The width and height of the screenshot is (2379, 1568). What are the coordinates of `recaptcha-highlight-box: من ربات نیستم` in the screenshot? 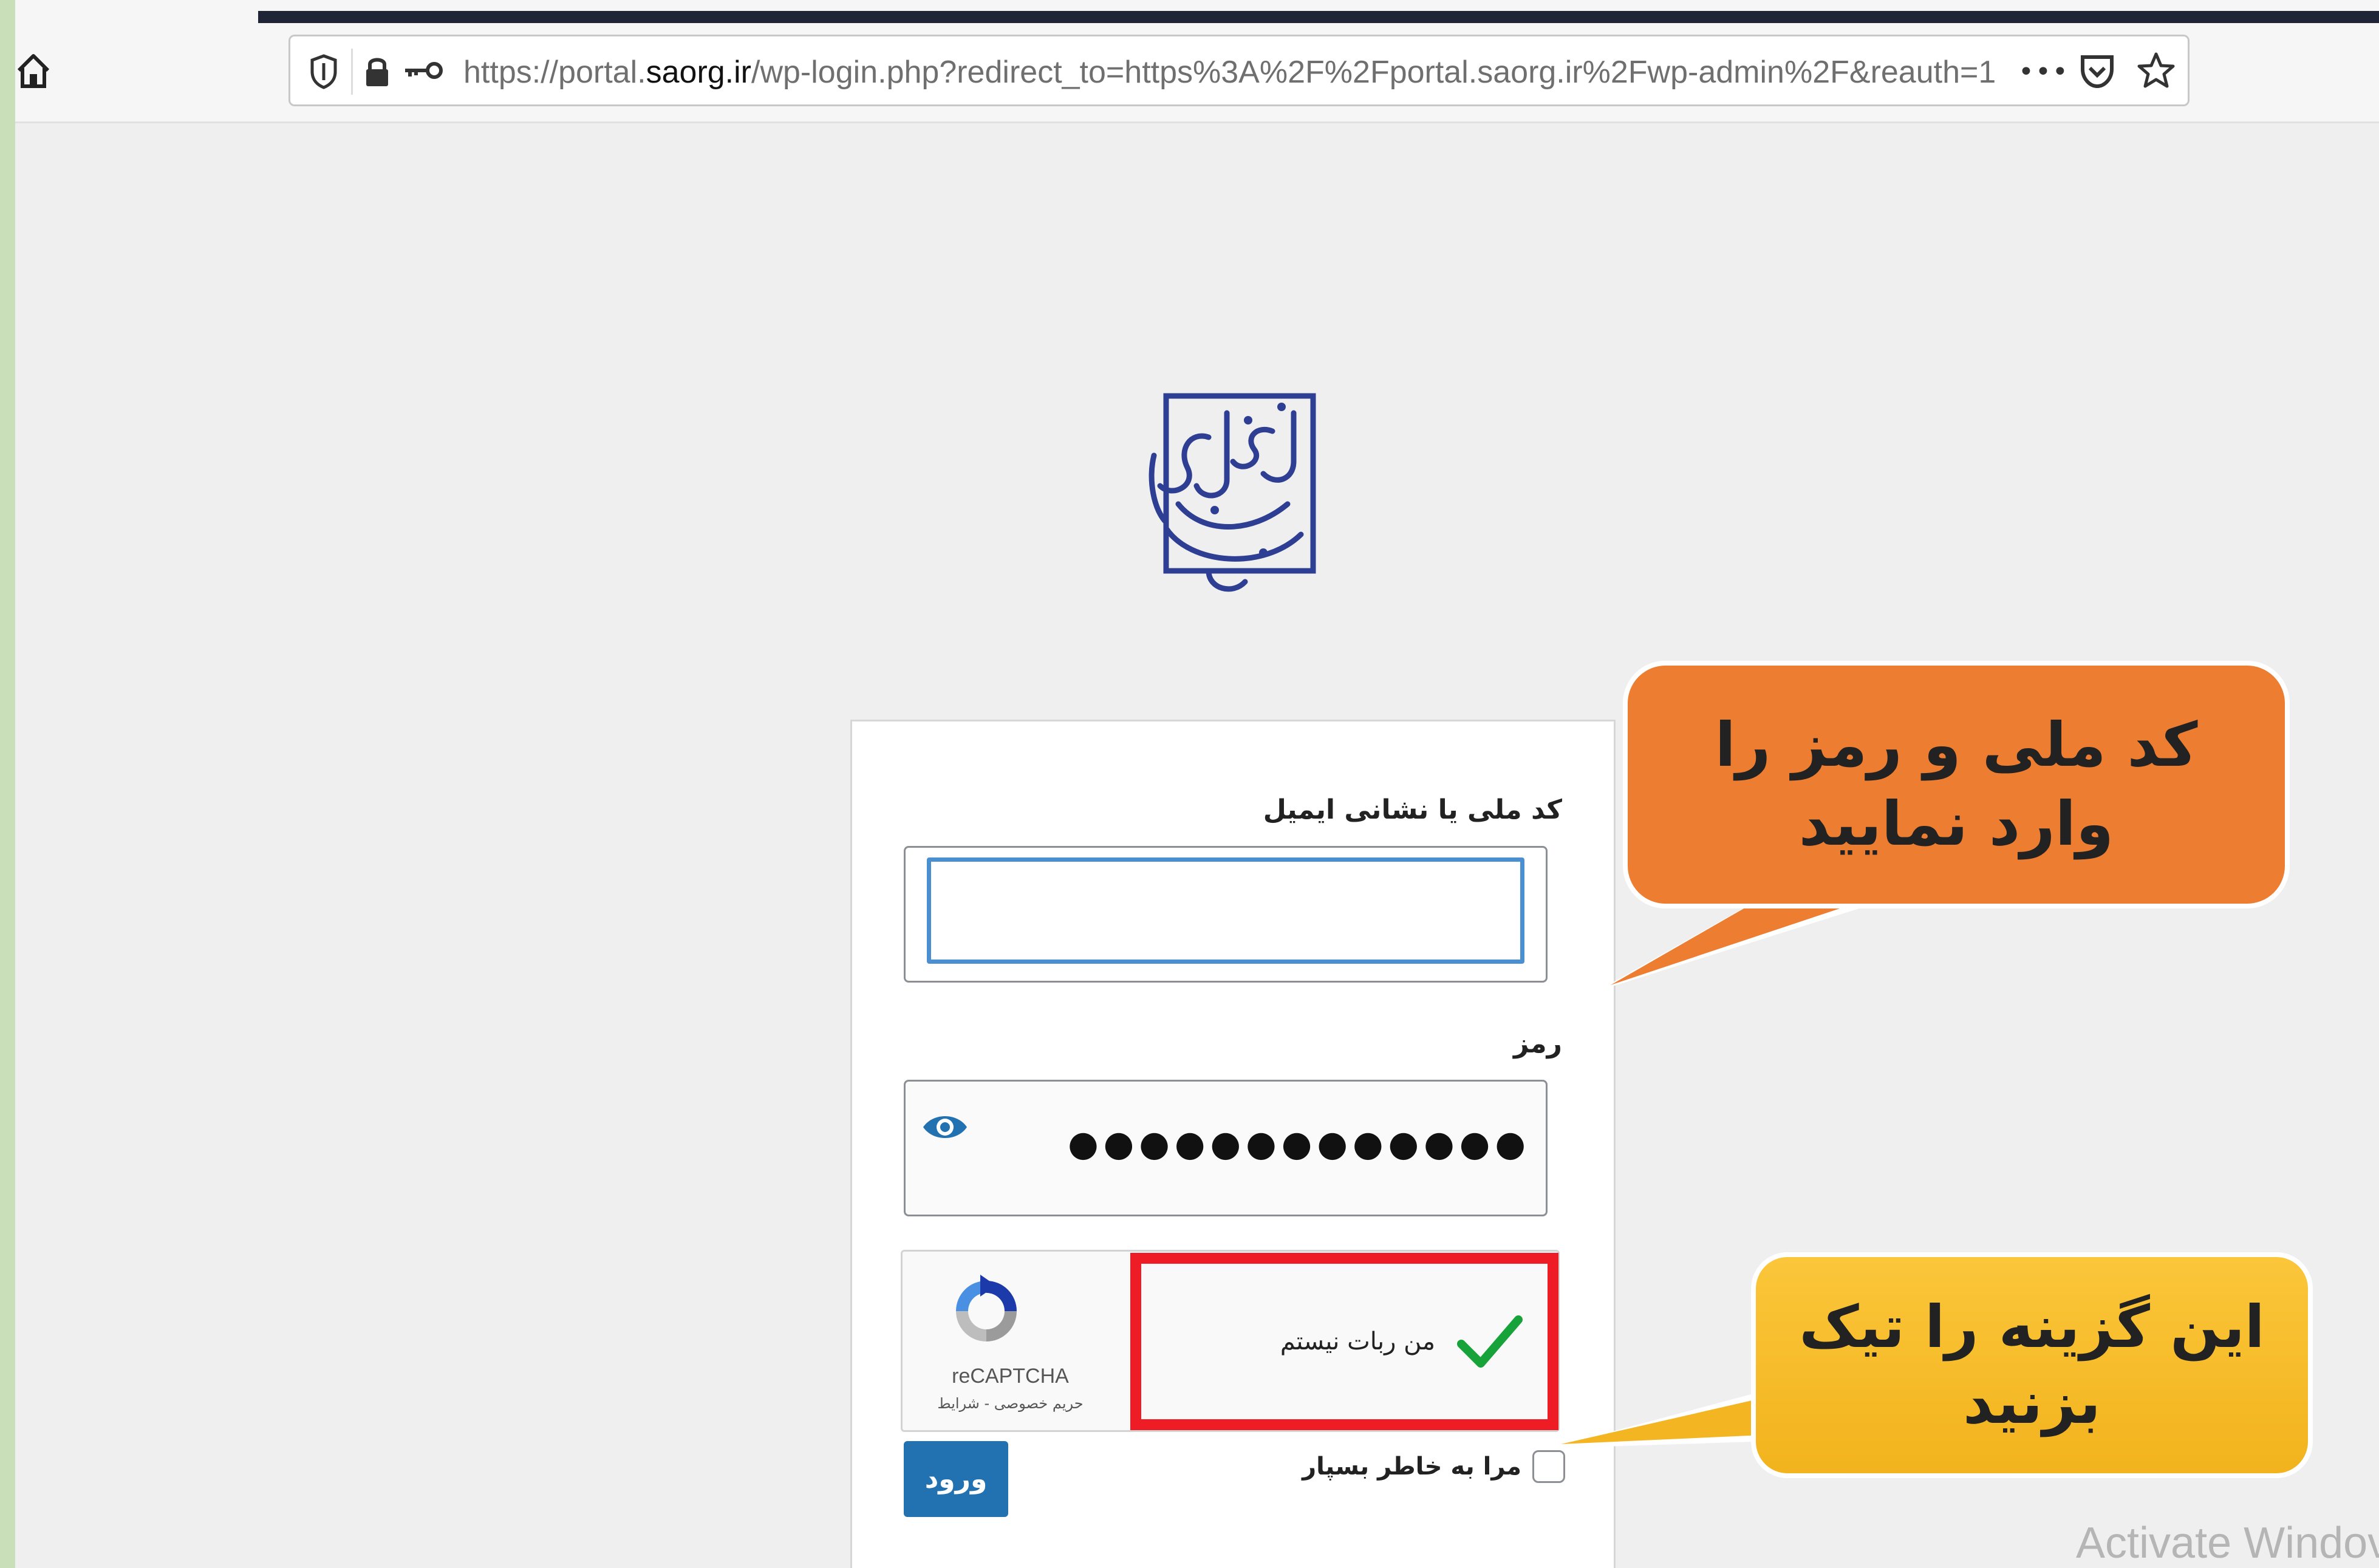 It's located at (1344, 1341).